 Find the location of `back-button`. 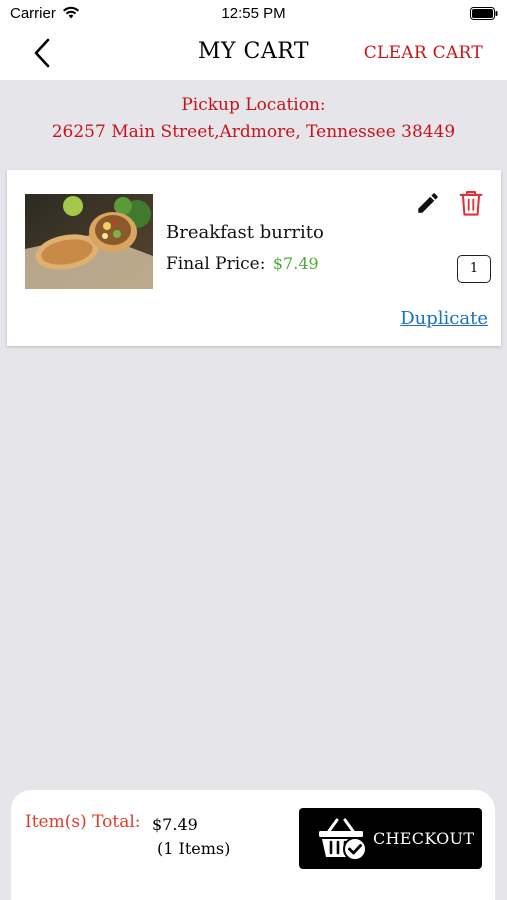

back-button is located at coordinates (42, 53).